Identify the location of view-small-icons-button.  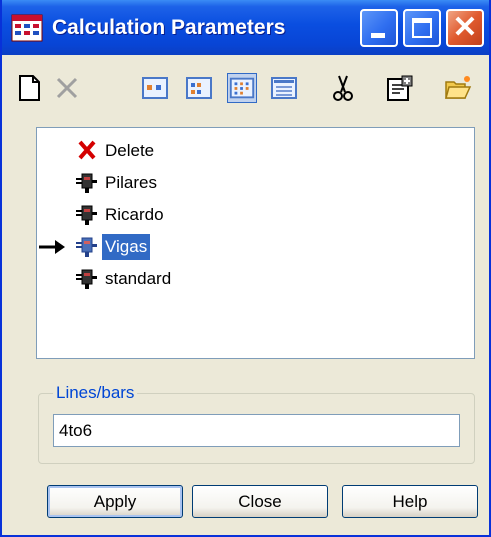
(199, 88).